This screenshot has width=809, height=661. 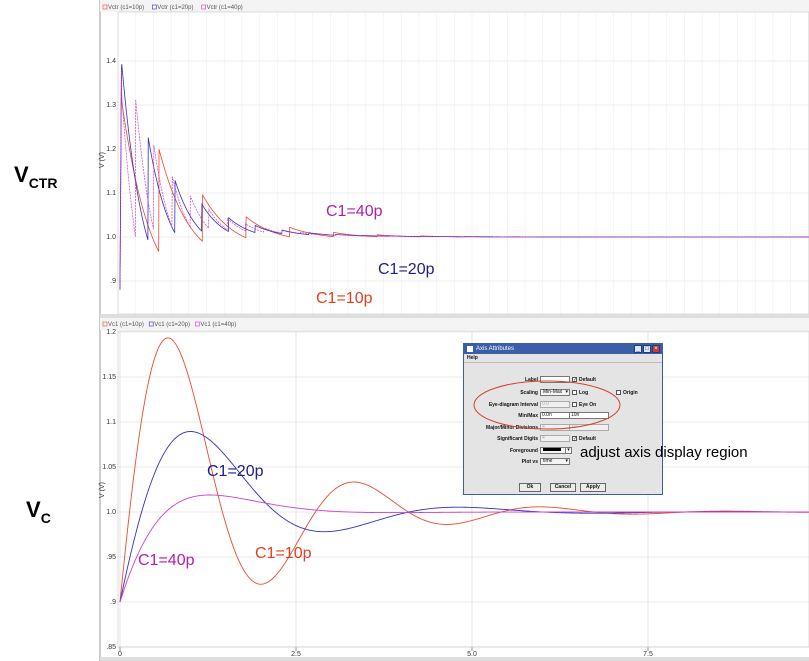 I want to click on legend-entry: Vc1 (c1=10p), so click(x=126, y=325).